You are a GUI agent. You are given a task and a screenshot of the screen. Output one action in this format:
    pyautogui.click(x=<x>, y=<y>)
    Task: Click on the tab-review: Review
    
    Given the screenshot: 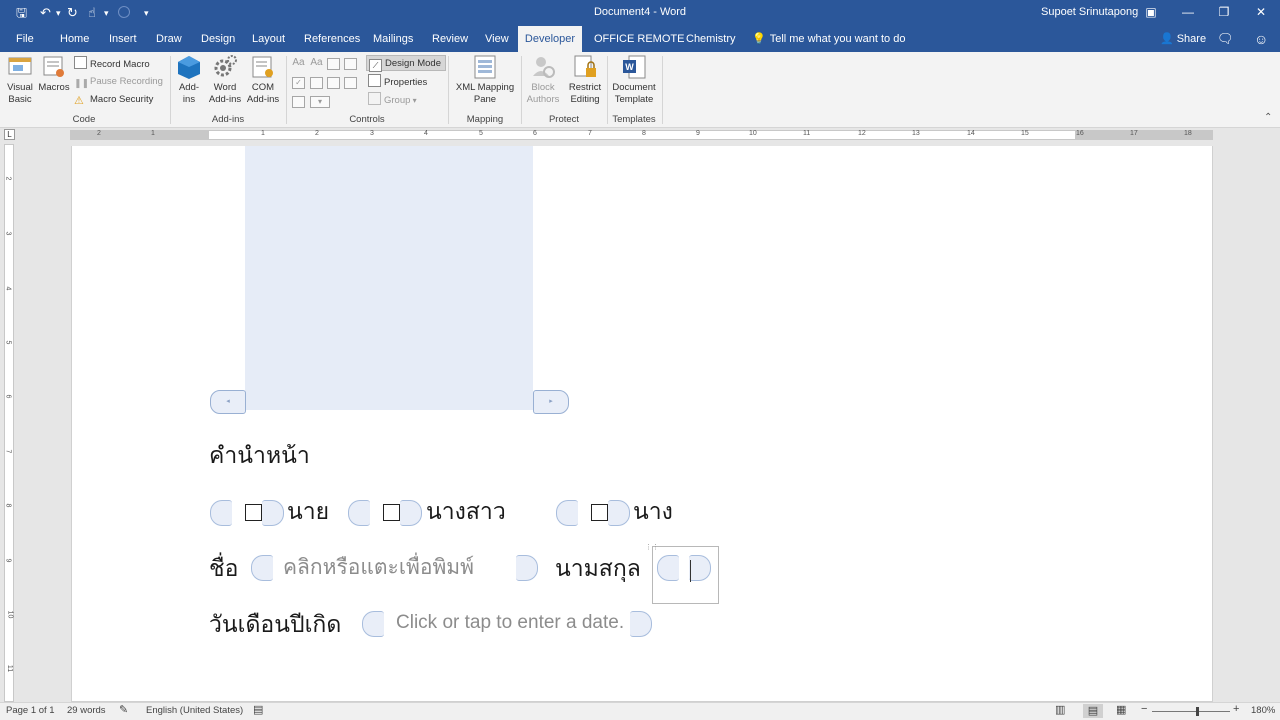 What is the action you would take?
    pyautogui.click(x=450, y=39)
    